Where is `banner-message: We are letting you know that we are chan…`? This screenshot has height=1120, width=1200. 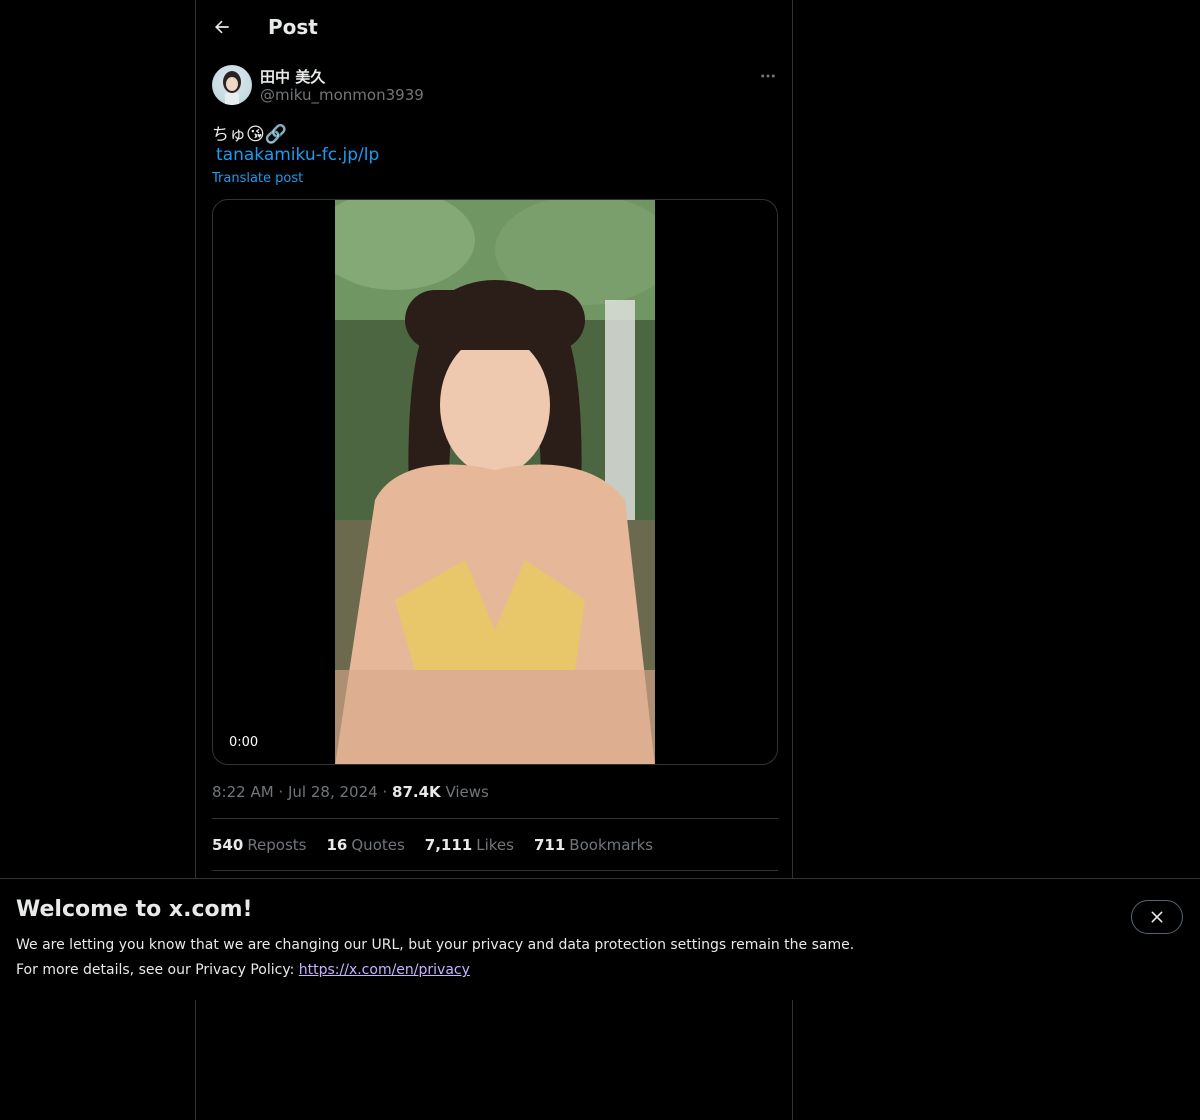 banner-message: We are letting you know that we are chan… is located at coordinates (435, 945).